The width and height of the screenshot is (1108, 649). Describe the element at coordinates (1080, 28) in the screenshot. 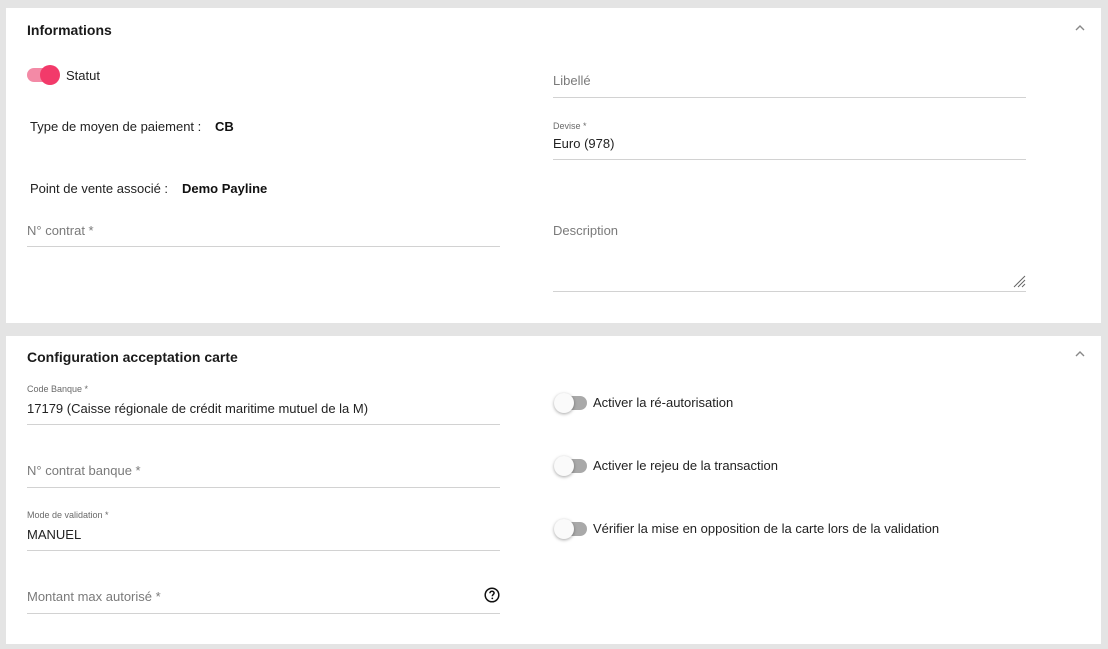

I see `collapse-informations-chevron-up-icon` at that location.